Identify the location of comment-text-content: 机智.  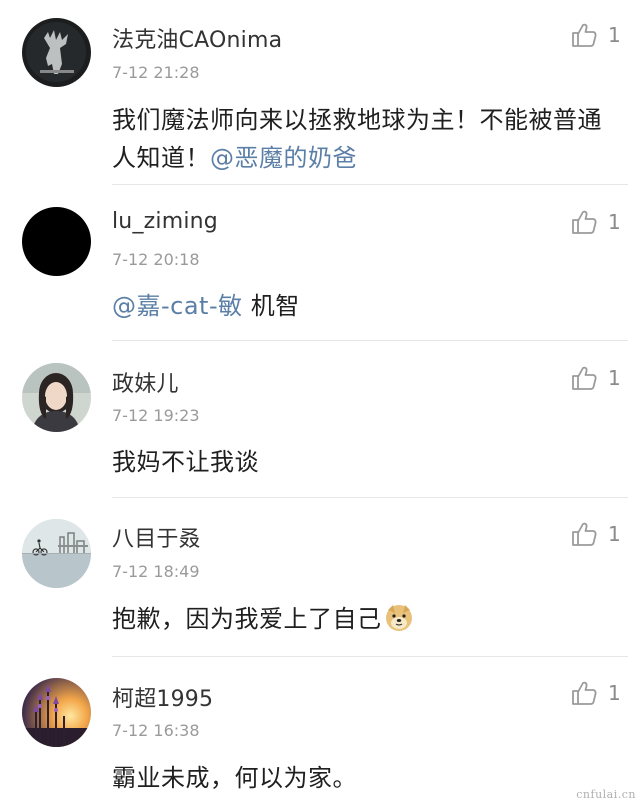
(271, 306).